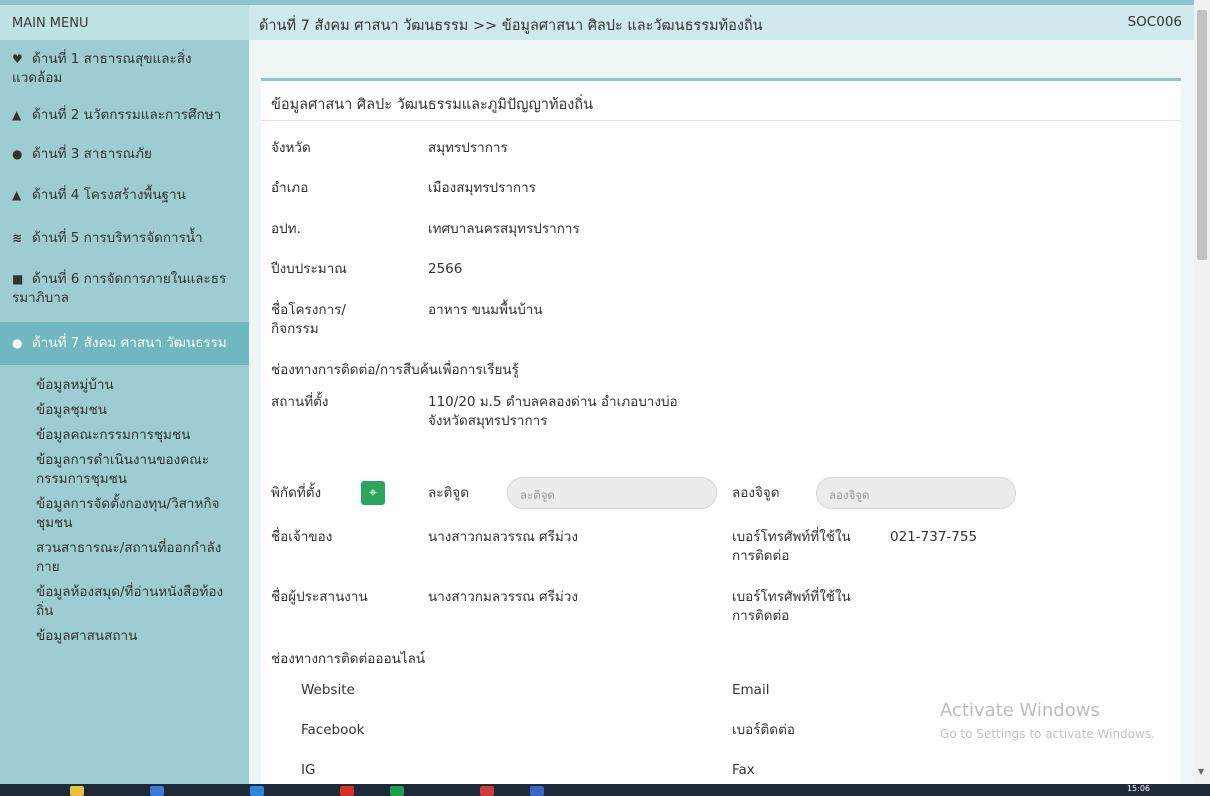 This screenshot has width=1210, height=796. Describe the element at coordinates (916, 493) in the screenshot. I see `longitude-input: ลองจิจูด` at that location.